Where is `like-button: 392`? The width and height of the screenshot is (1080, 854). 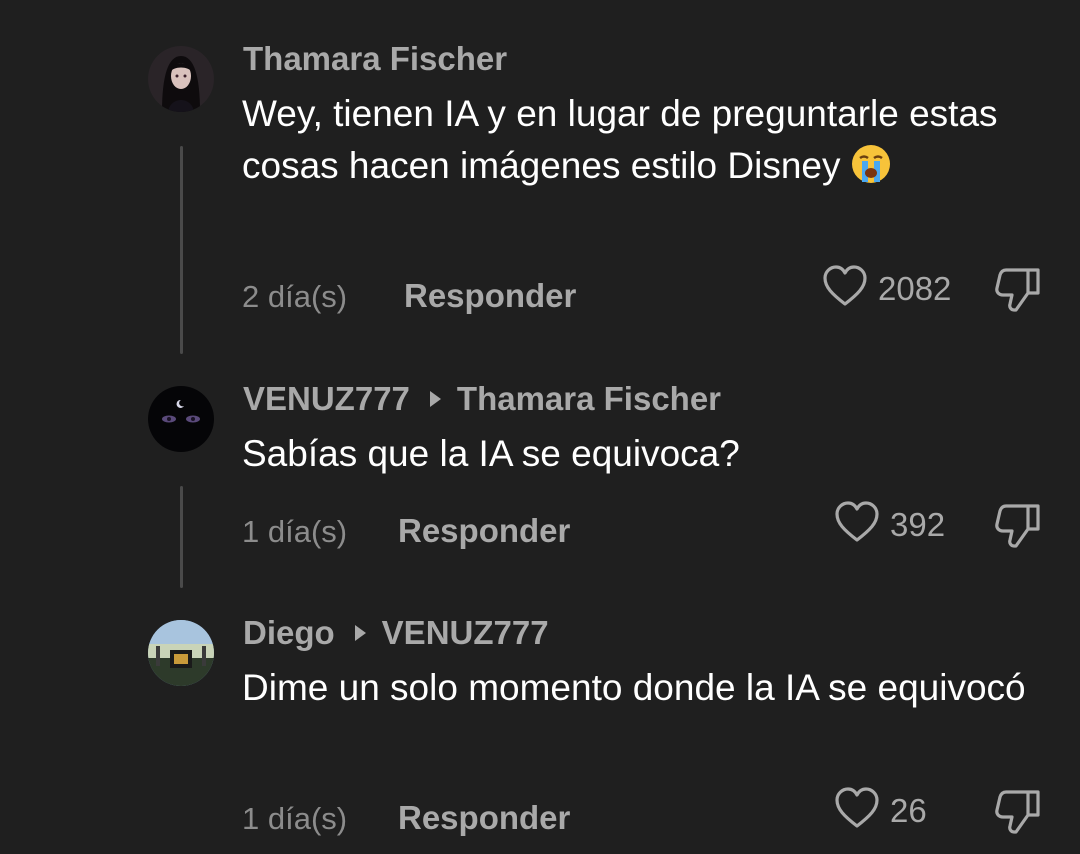 like-button: 392 is located at coordinates (889, 524).